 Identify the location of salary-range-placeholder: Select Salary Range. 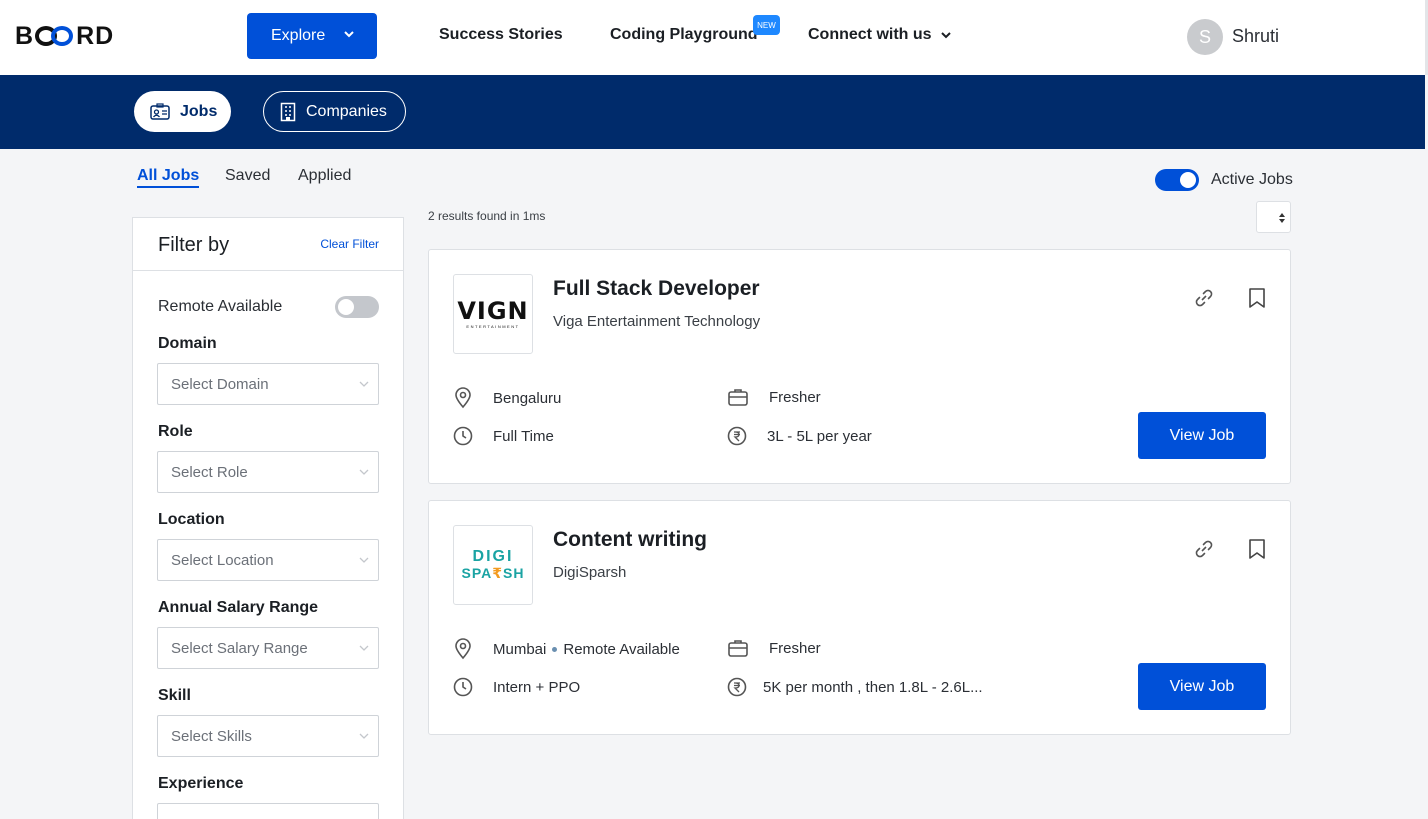
(239, 648).